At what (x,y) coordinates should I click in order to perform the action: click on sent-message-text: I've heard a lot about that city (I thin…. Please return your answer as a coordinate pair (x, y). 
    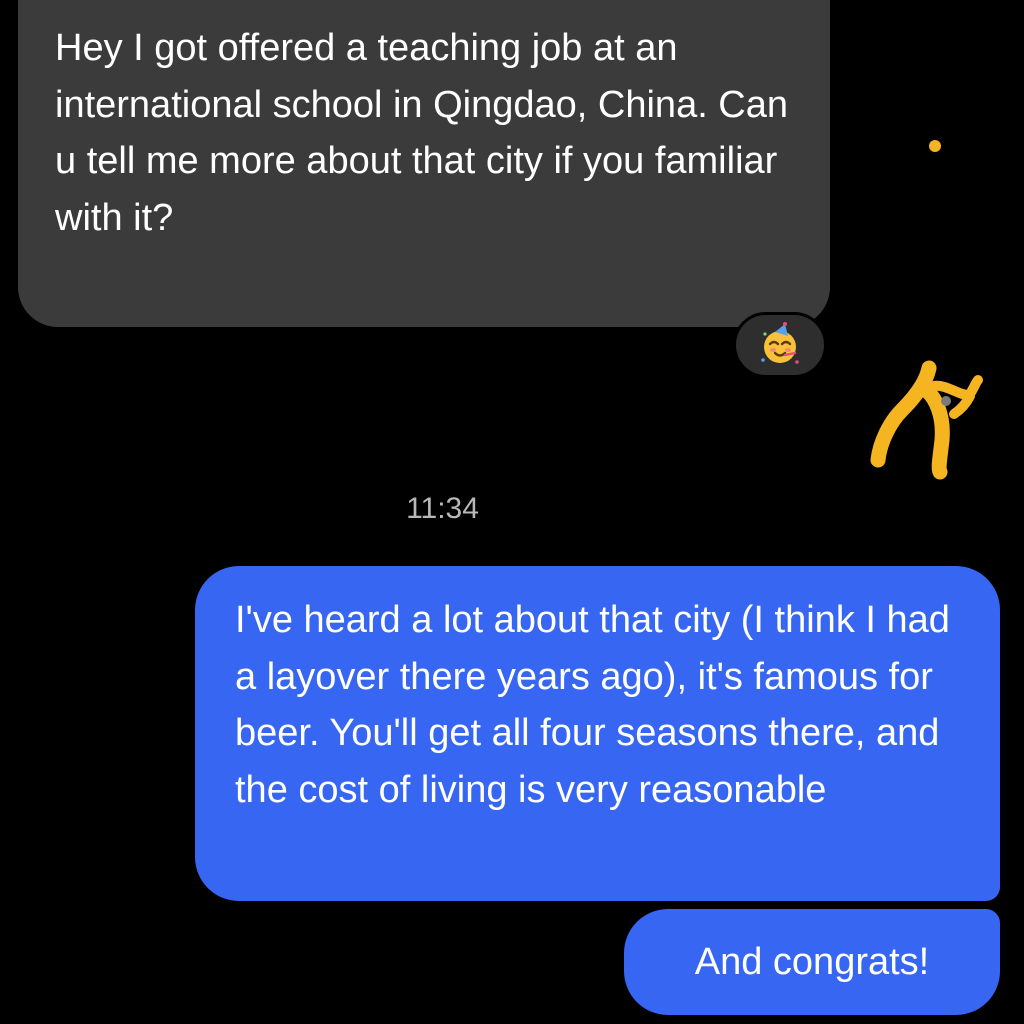
    Looking at the image, I should click on (592, 705).